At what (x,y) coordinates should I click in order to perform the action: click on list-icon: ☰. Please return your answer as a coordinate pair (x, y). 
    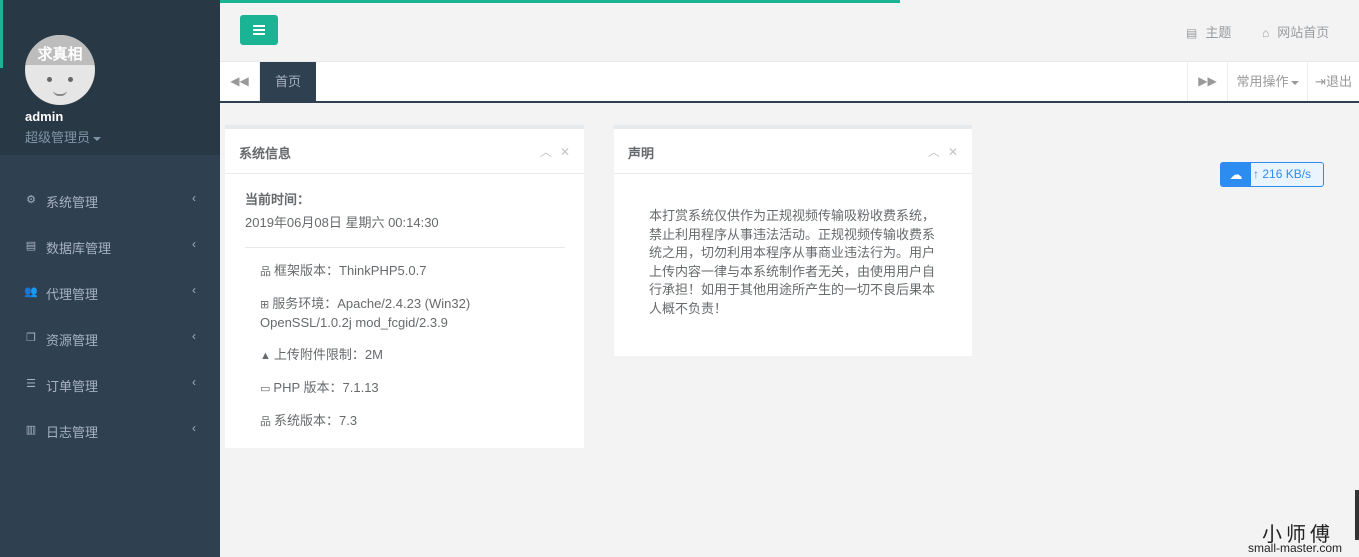
    Looking at the image, I should click on (31, 384).